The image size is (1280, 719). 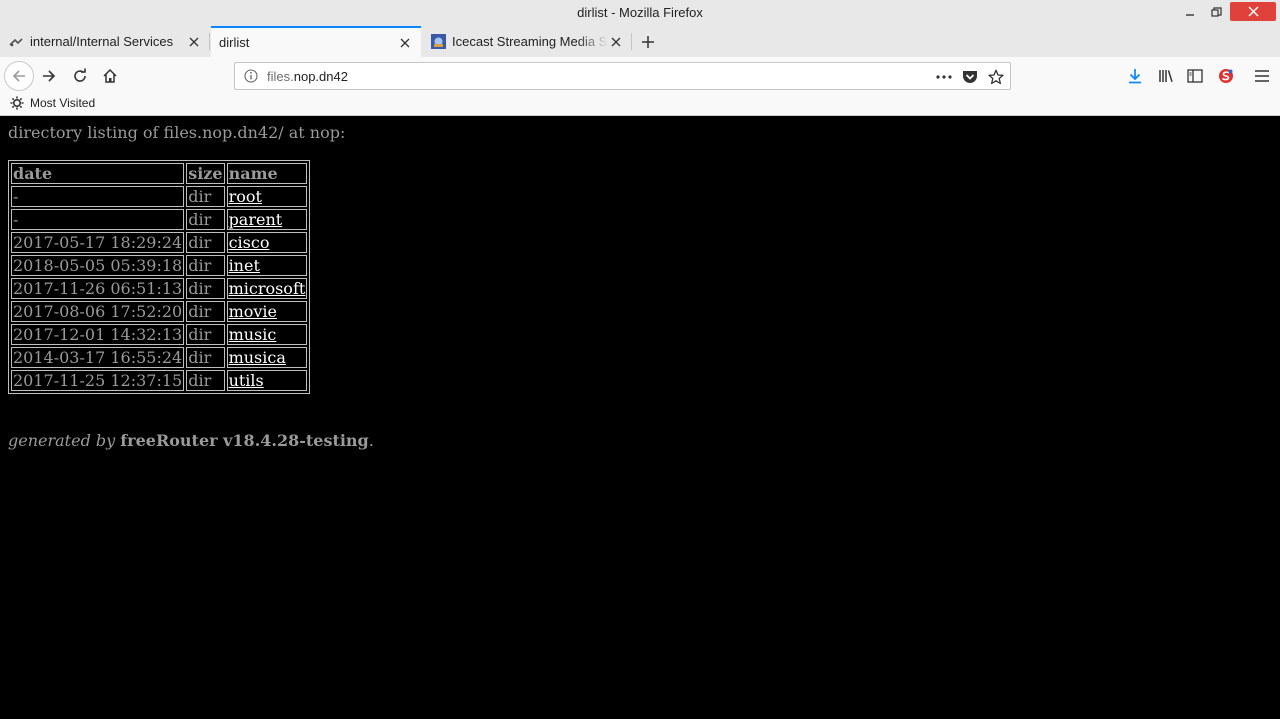 What do you see at coordinates (102, 41) in the screenshot?
I see `tab-label: internal/Internal Services` at bounding box center [102, 41].